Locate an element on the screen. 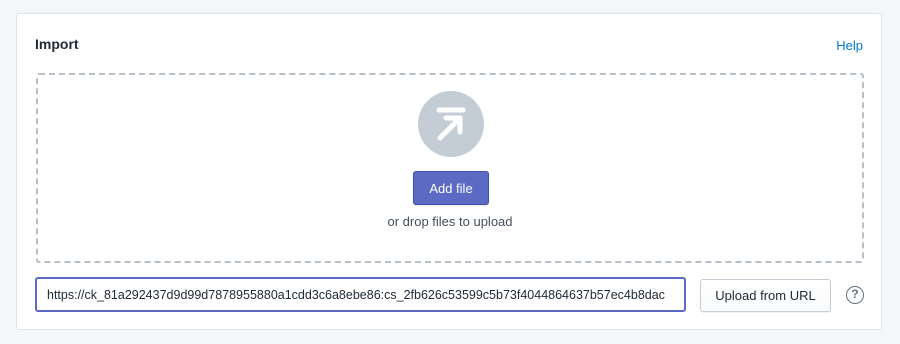  help-link: Help is located at coordinates (849, 45).